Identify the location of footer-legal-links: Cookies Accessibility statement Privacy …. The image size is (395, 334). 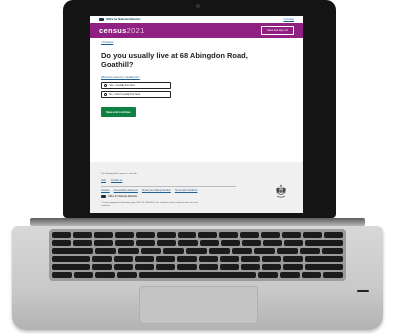
(196, 190).